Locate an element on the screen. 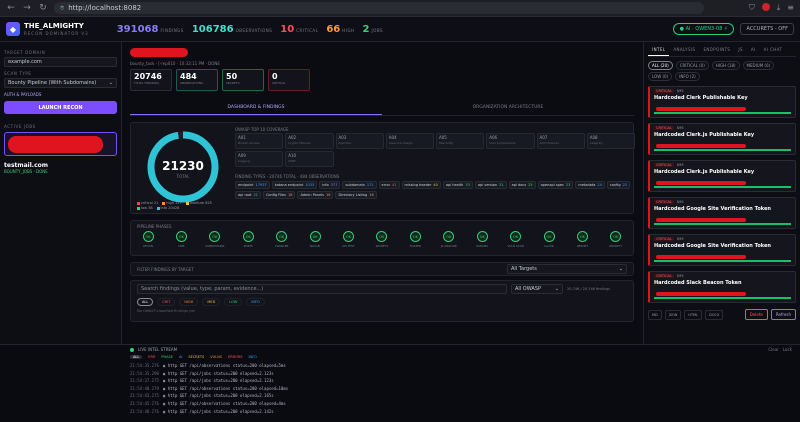 Image resolution: width=800 pixels, height=422 pixels. severity-filter-chip: MED is located at coordinates (211, 302).